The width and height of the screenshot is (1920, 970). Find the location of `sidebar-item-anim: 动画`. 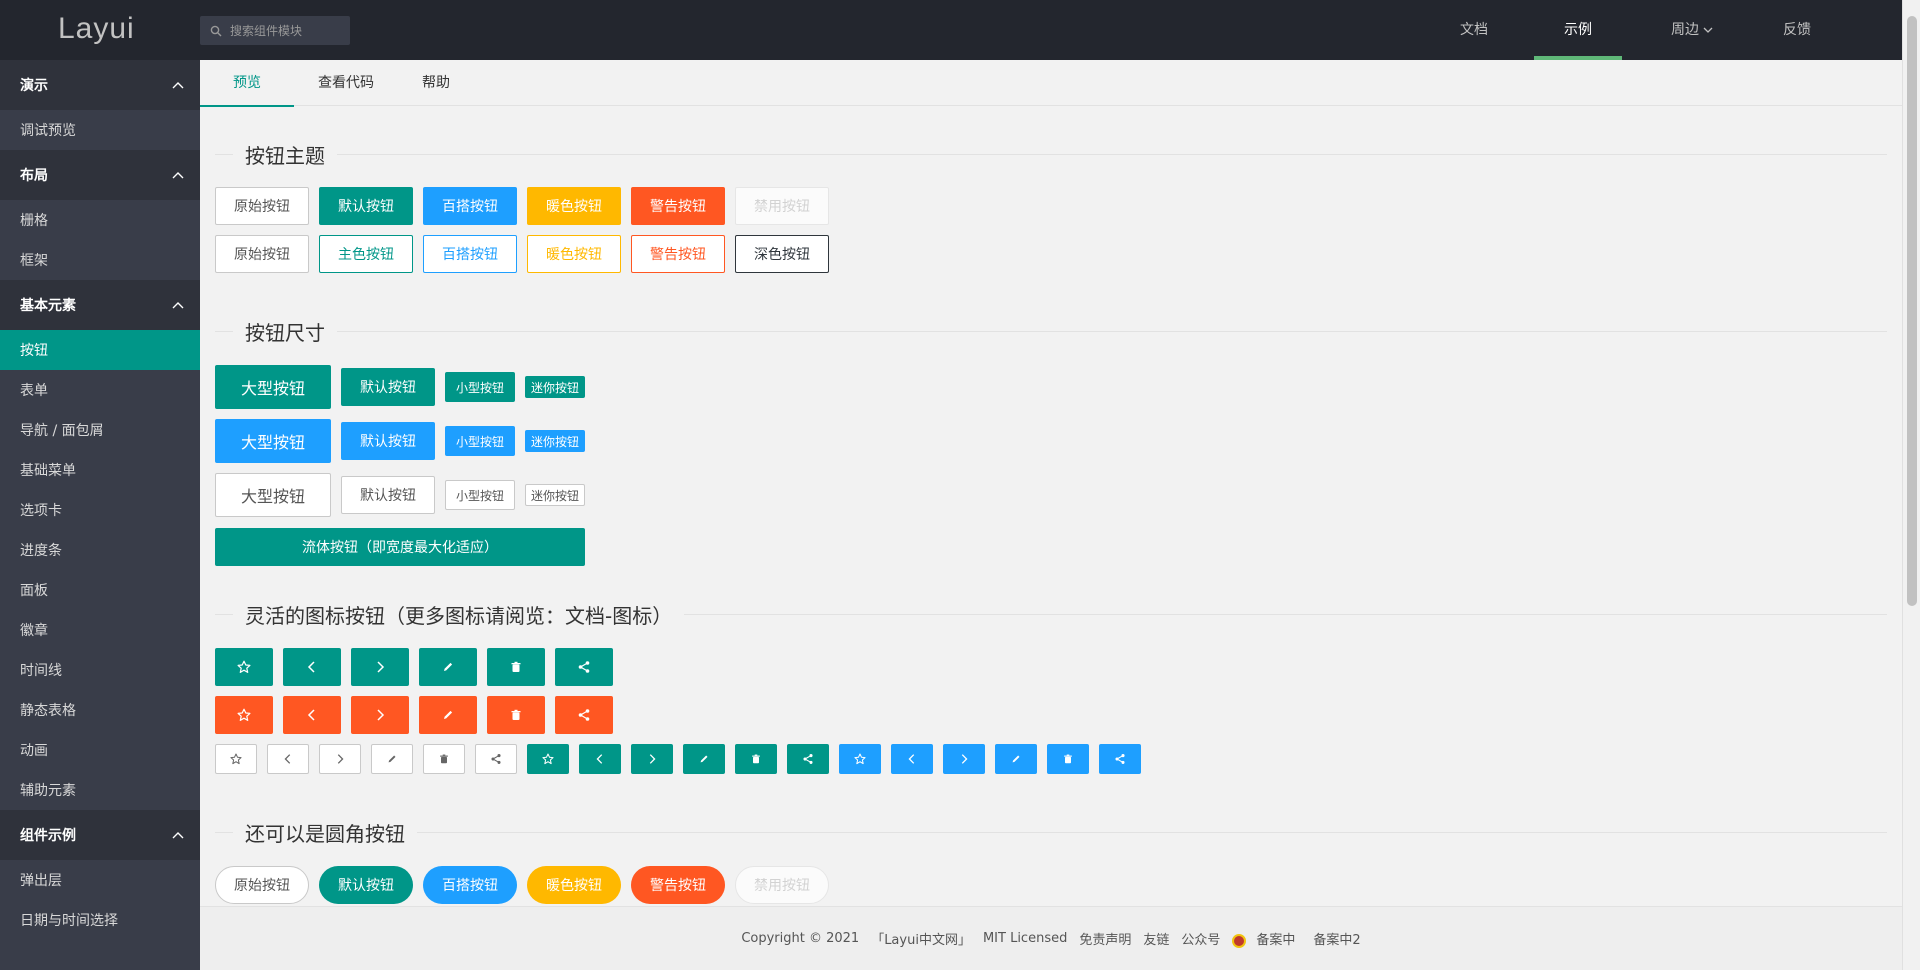

sidebar-item-anim: 动画 is located at coordinates (100, 750).